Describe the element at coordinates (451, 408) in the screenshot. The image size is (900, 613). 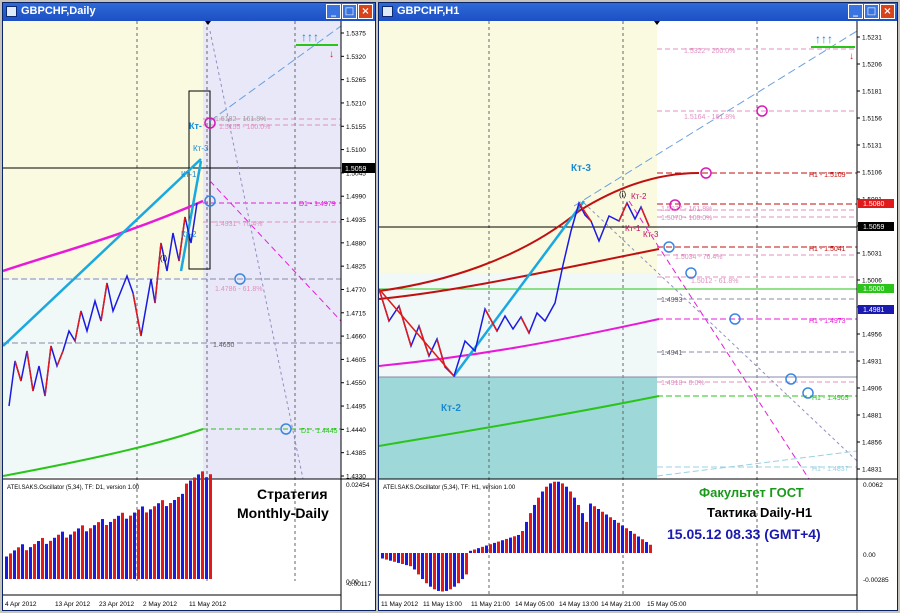
I see `h1-kt2-big-label: Кт-2` at that location.